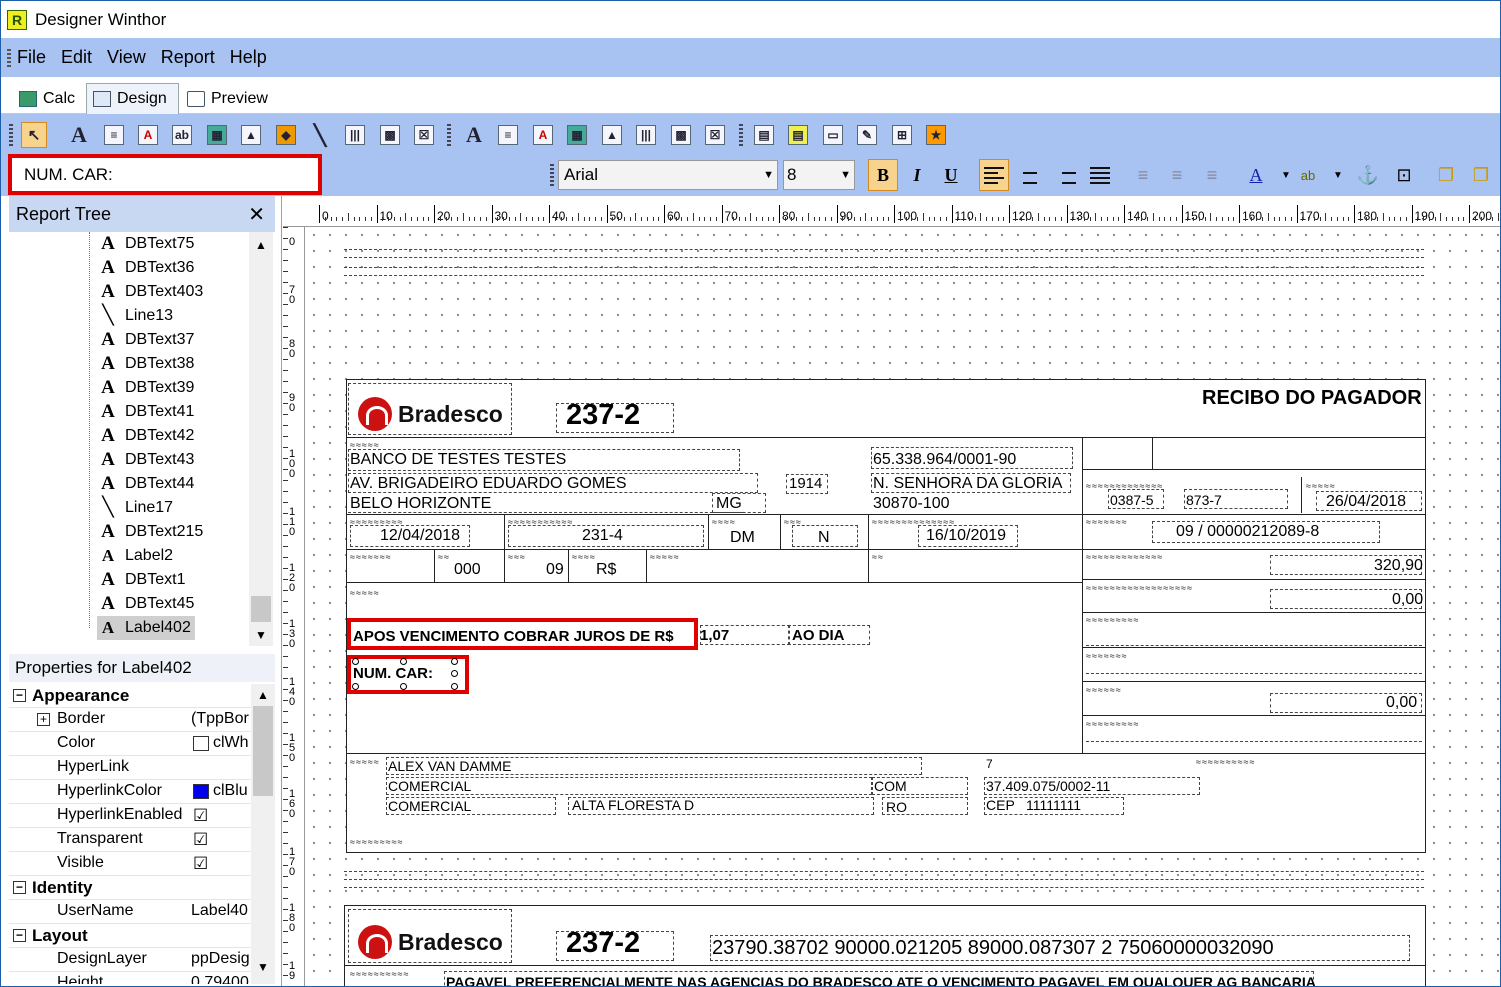 The height and width of the screenshot is (987, 1501). What do you see at coordinates (261, 439) in the screenshot?
I see `tree-scrollbar: ▲ ▼` at bounding box center [261, 439].